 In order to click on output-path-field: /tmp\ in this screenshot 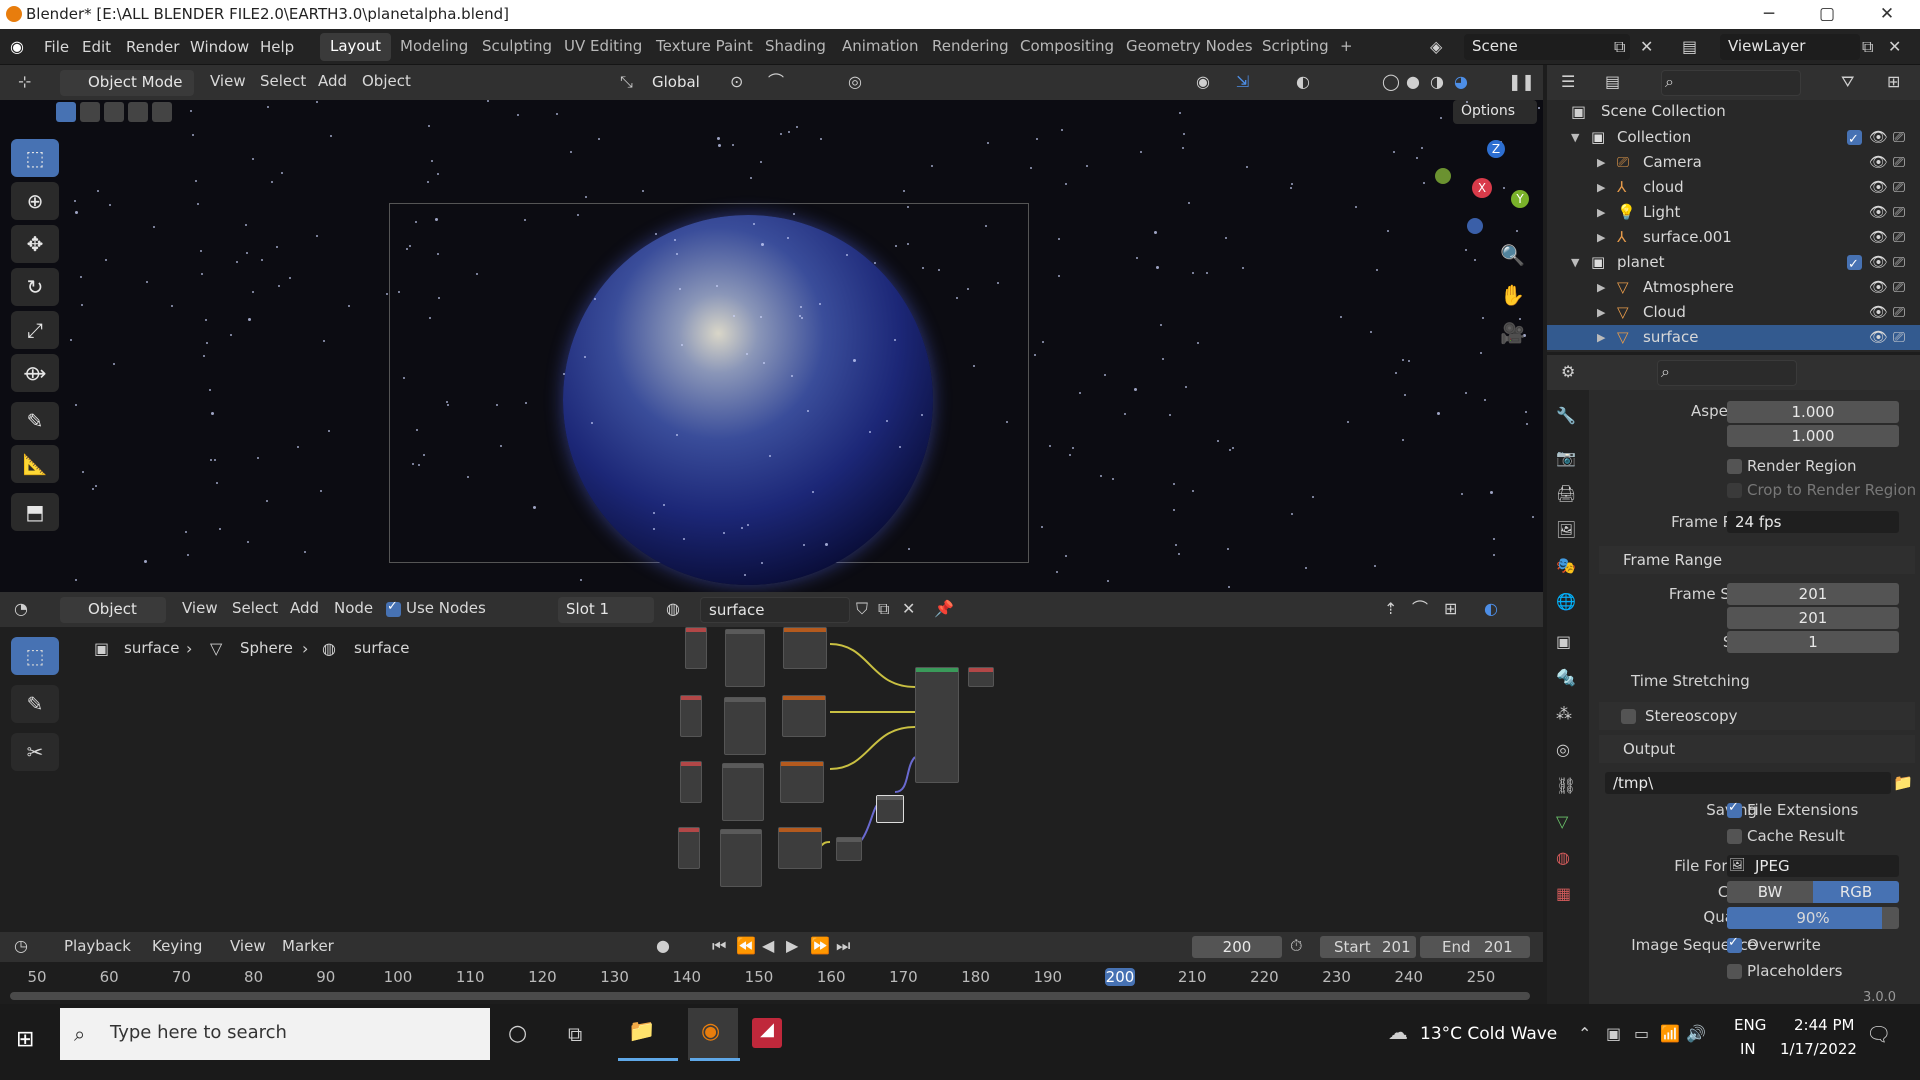, I will do `click(1748, 783)`.